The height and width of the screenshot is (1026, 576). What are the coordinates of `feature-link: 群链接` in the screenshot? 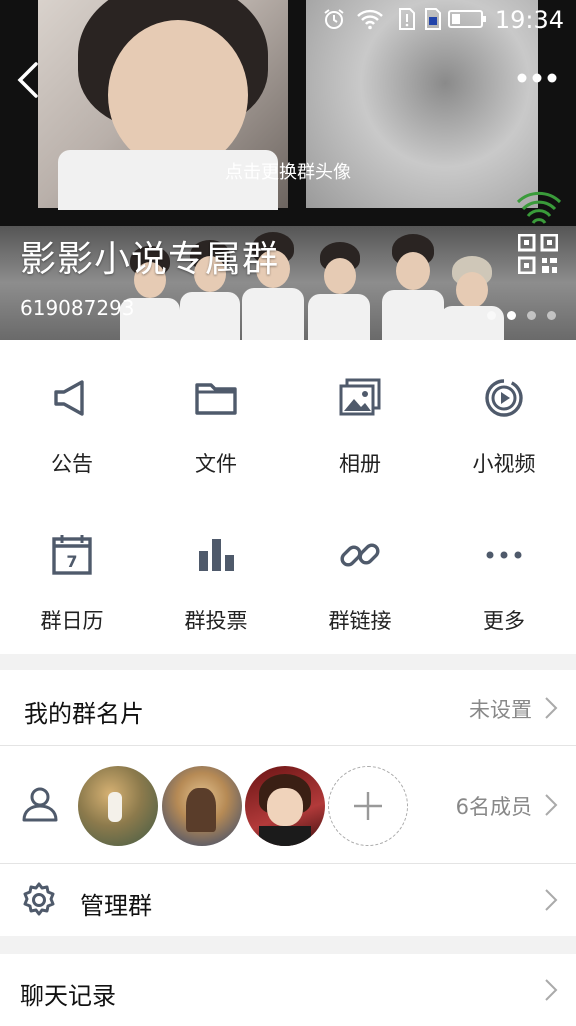 It's located at (360, 575).